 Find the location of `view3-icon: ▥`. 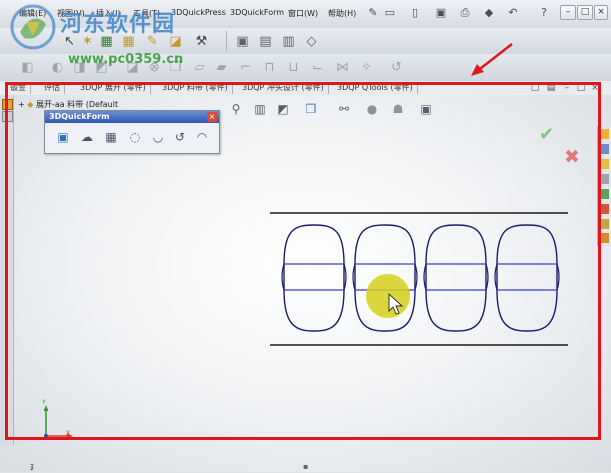

view3-icon: ▥ is located at coordinates (288, 41).